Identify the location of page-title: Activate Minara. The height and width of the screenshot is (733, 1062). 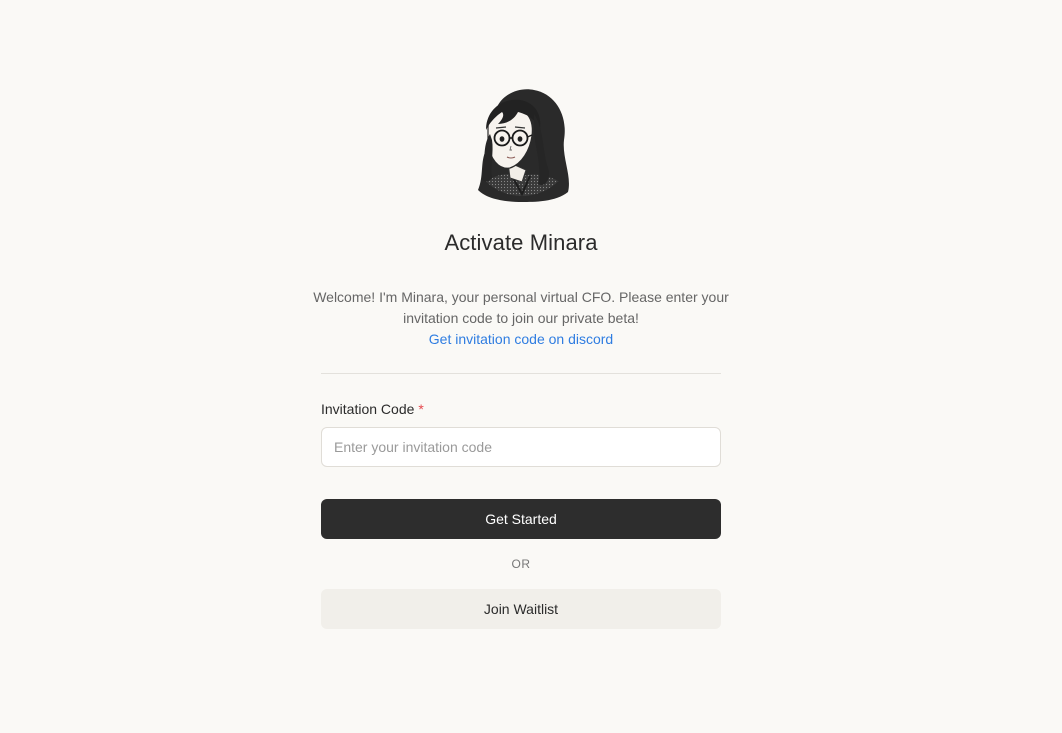
(521, 242).